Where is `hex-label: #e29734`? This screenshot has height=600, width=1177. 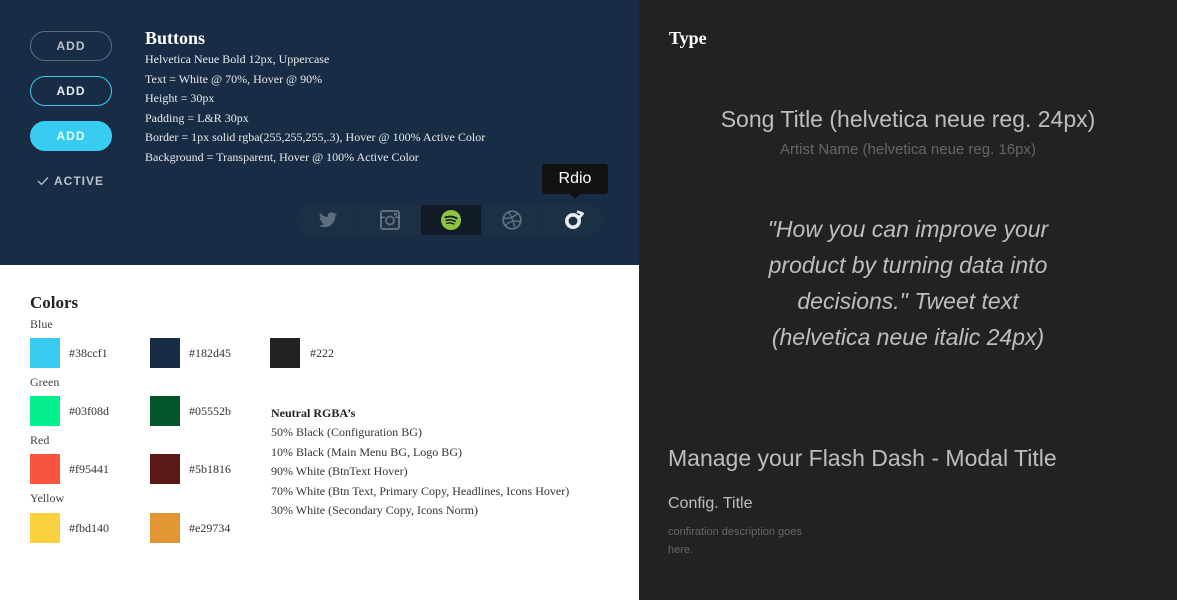 hex-label: #e29734 is located at coordinates (210, 528).